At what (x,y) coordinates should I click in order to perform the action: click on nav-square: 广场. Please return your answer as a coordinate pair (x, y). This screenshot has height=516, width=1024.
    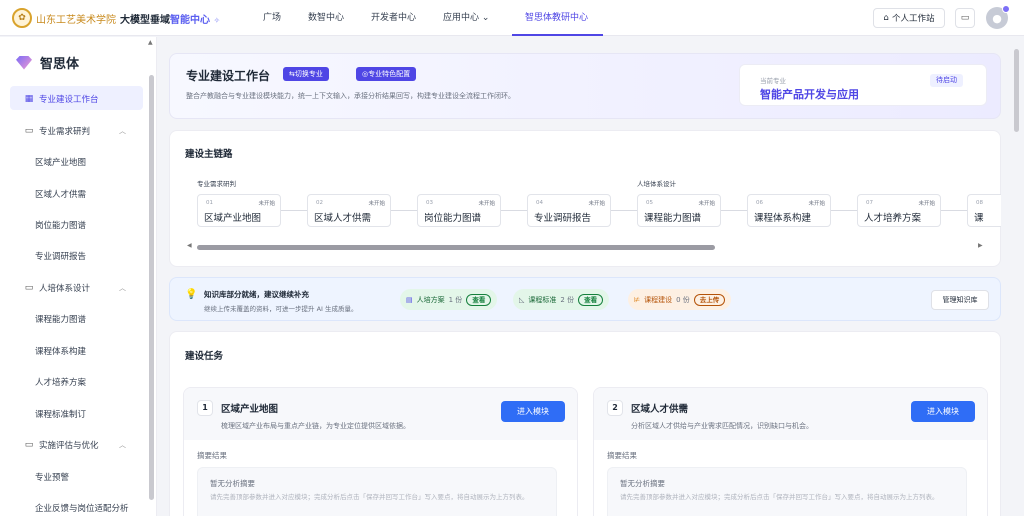
    Looking at the image, I should click on (272, 18).